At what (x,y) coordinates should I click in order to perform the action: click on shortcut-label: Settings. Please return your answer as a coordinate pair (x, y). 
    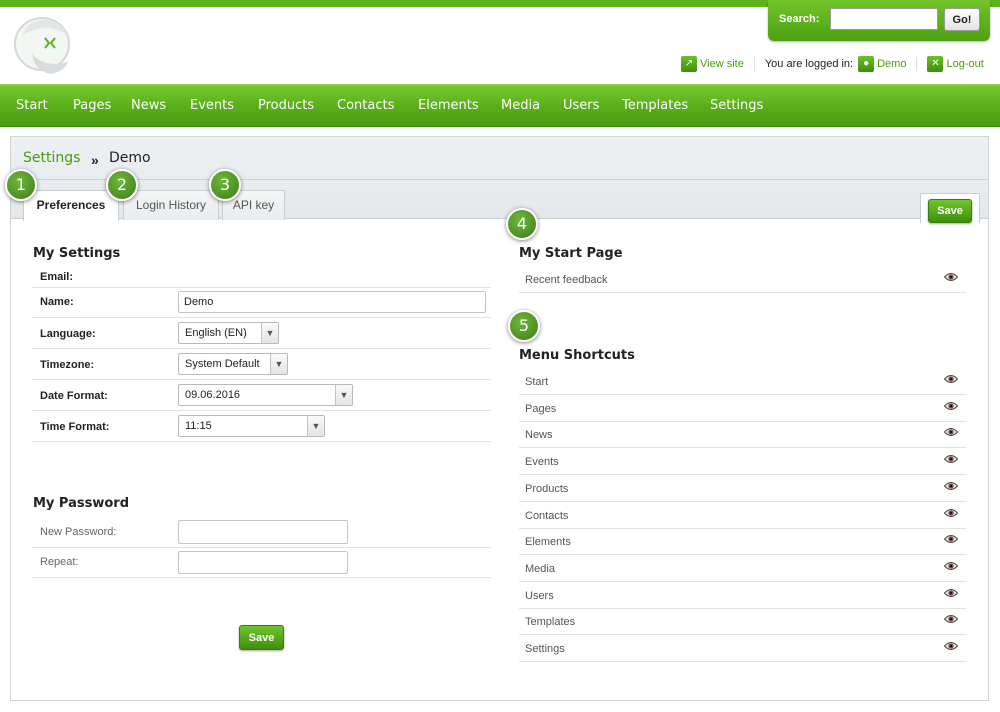
    Looking at the image, I should click on (545, 649).